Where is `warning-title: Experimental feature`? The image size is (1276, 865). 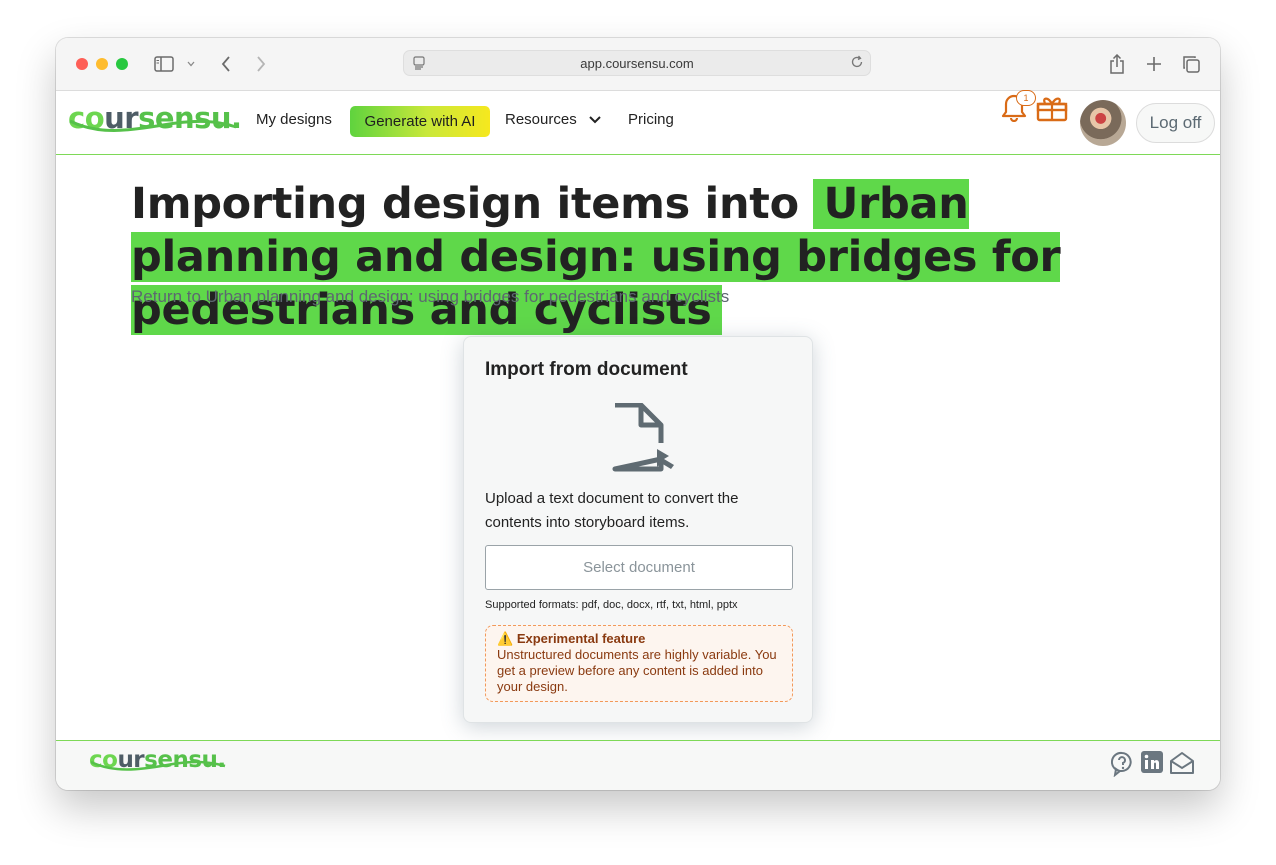
warning-title: Experimental feature is located at coordinates (581, 638).